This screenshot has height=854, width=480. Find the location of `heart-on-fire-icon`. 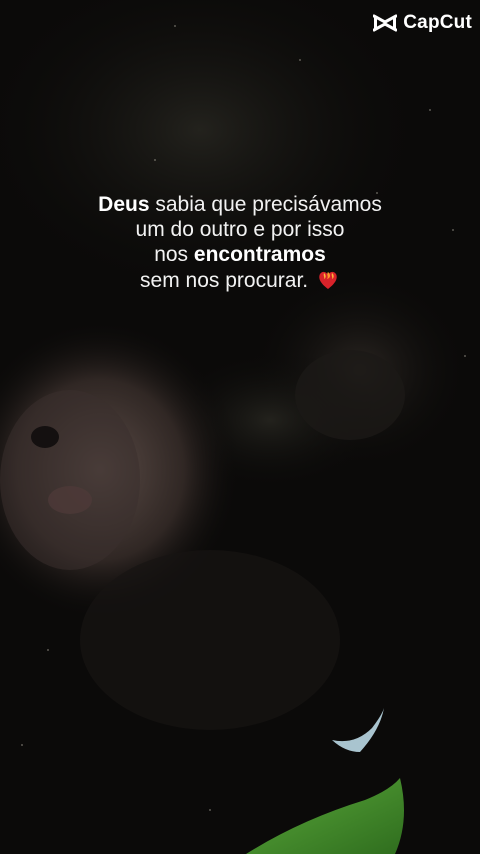

heart-on-fire-icon is located at coordinates (328, 280).